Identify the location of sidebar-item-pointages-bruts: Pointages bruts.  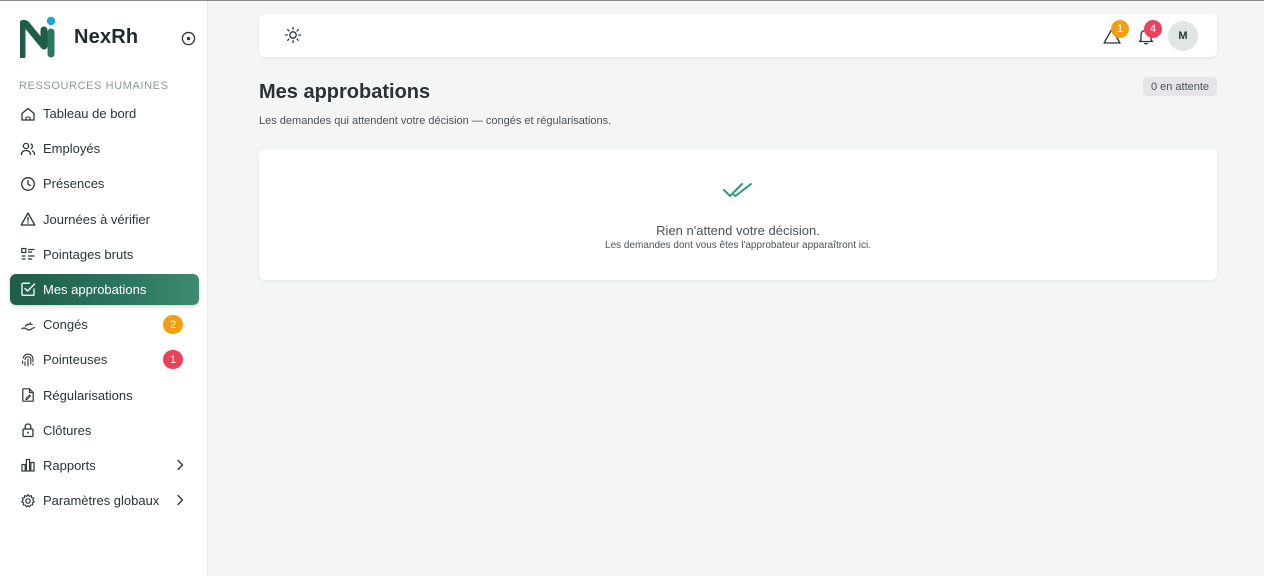
(104, 254).